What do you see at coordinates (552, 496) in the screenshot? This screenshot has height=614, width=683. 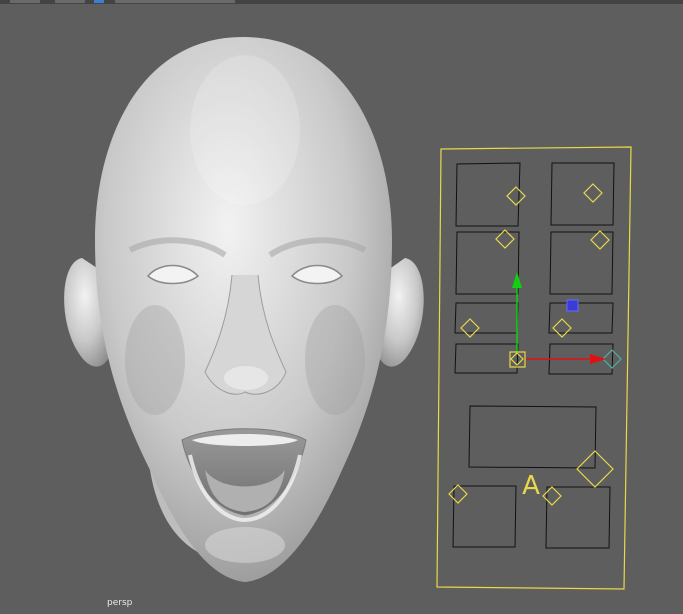 I see `lip-right-control` at bounding box center [552, 496].